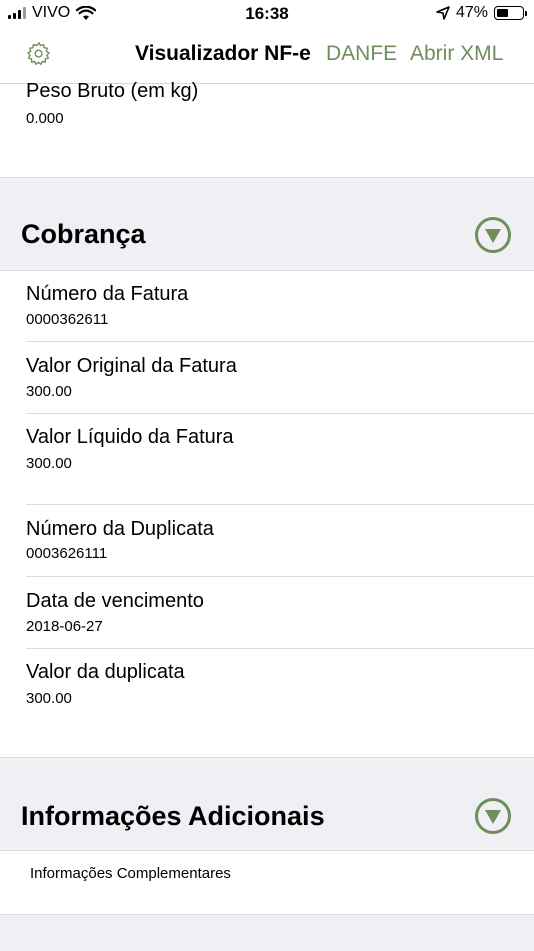  What do you see at coordinates (223, 53) in the screenshot?
I see `page-title: Visualizador NF-e` at bounding box center [223, 53].